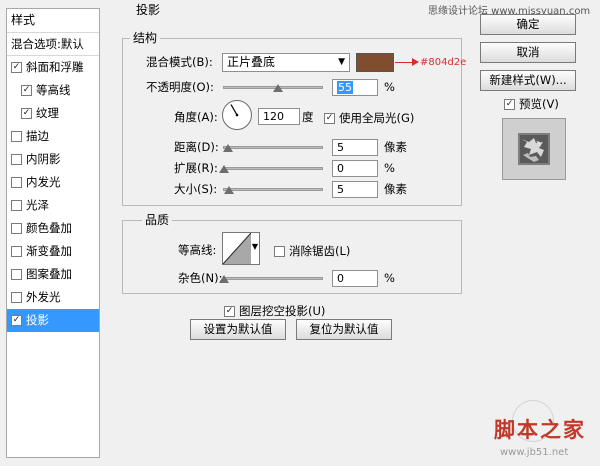 The width and height of the screenshot is (600, 466). What do you see at coordinates (47, 113) in the screenshot?
I see `style-item-label: 纹理` at bounding box center [47, 113].